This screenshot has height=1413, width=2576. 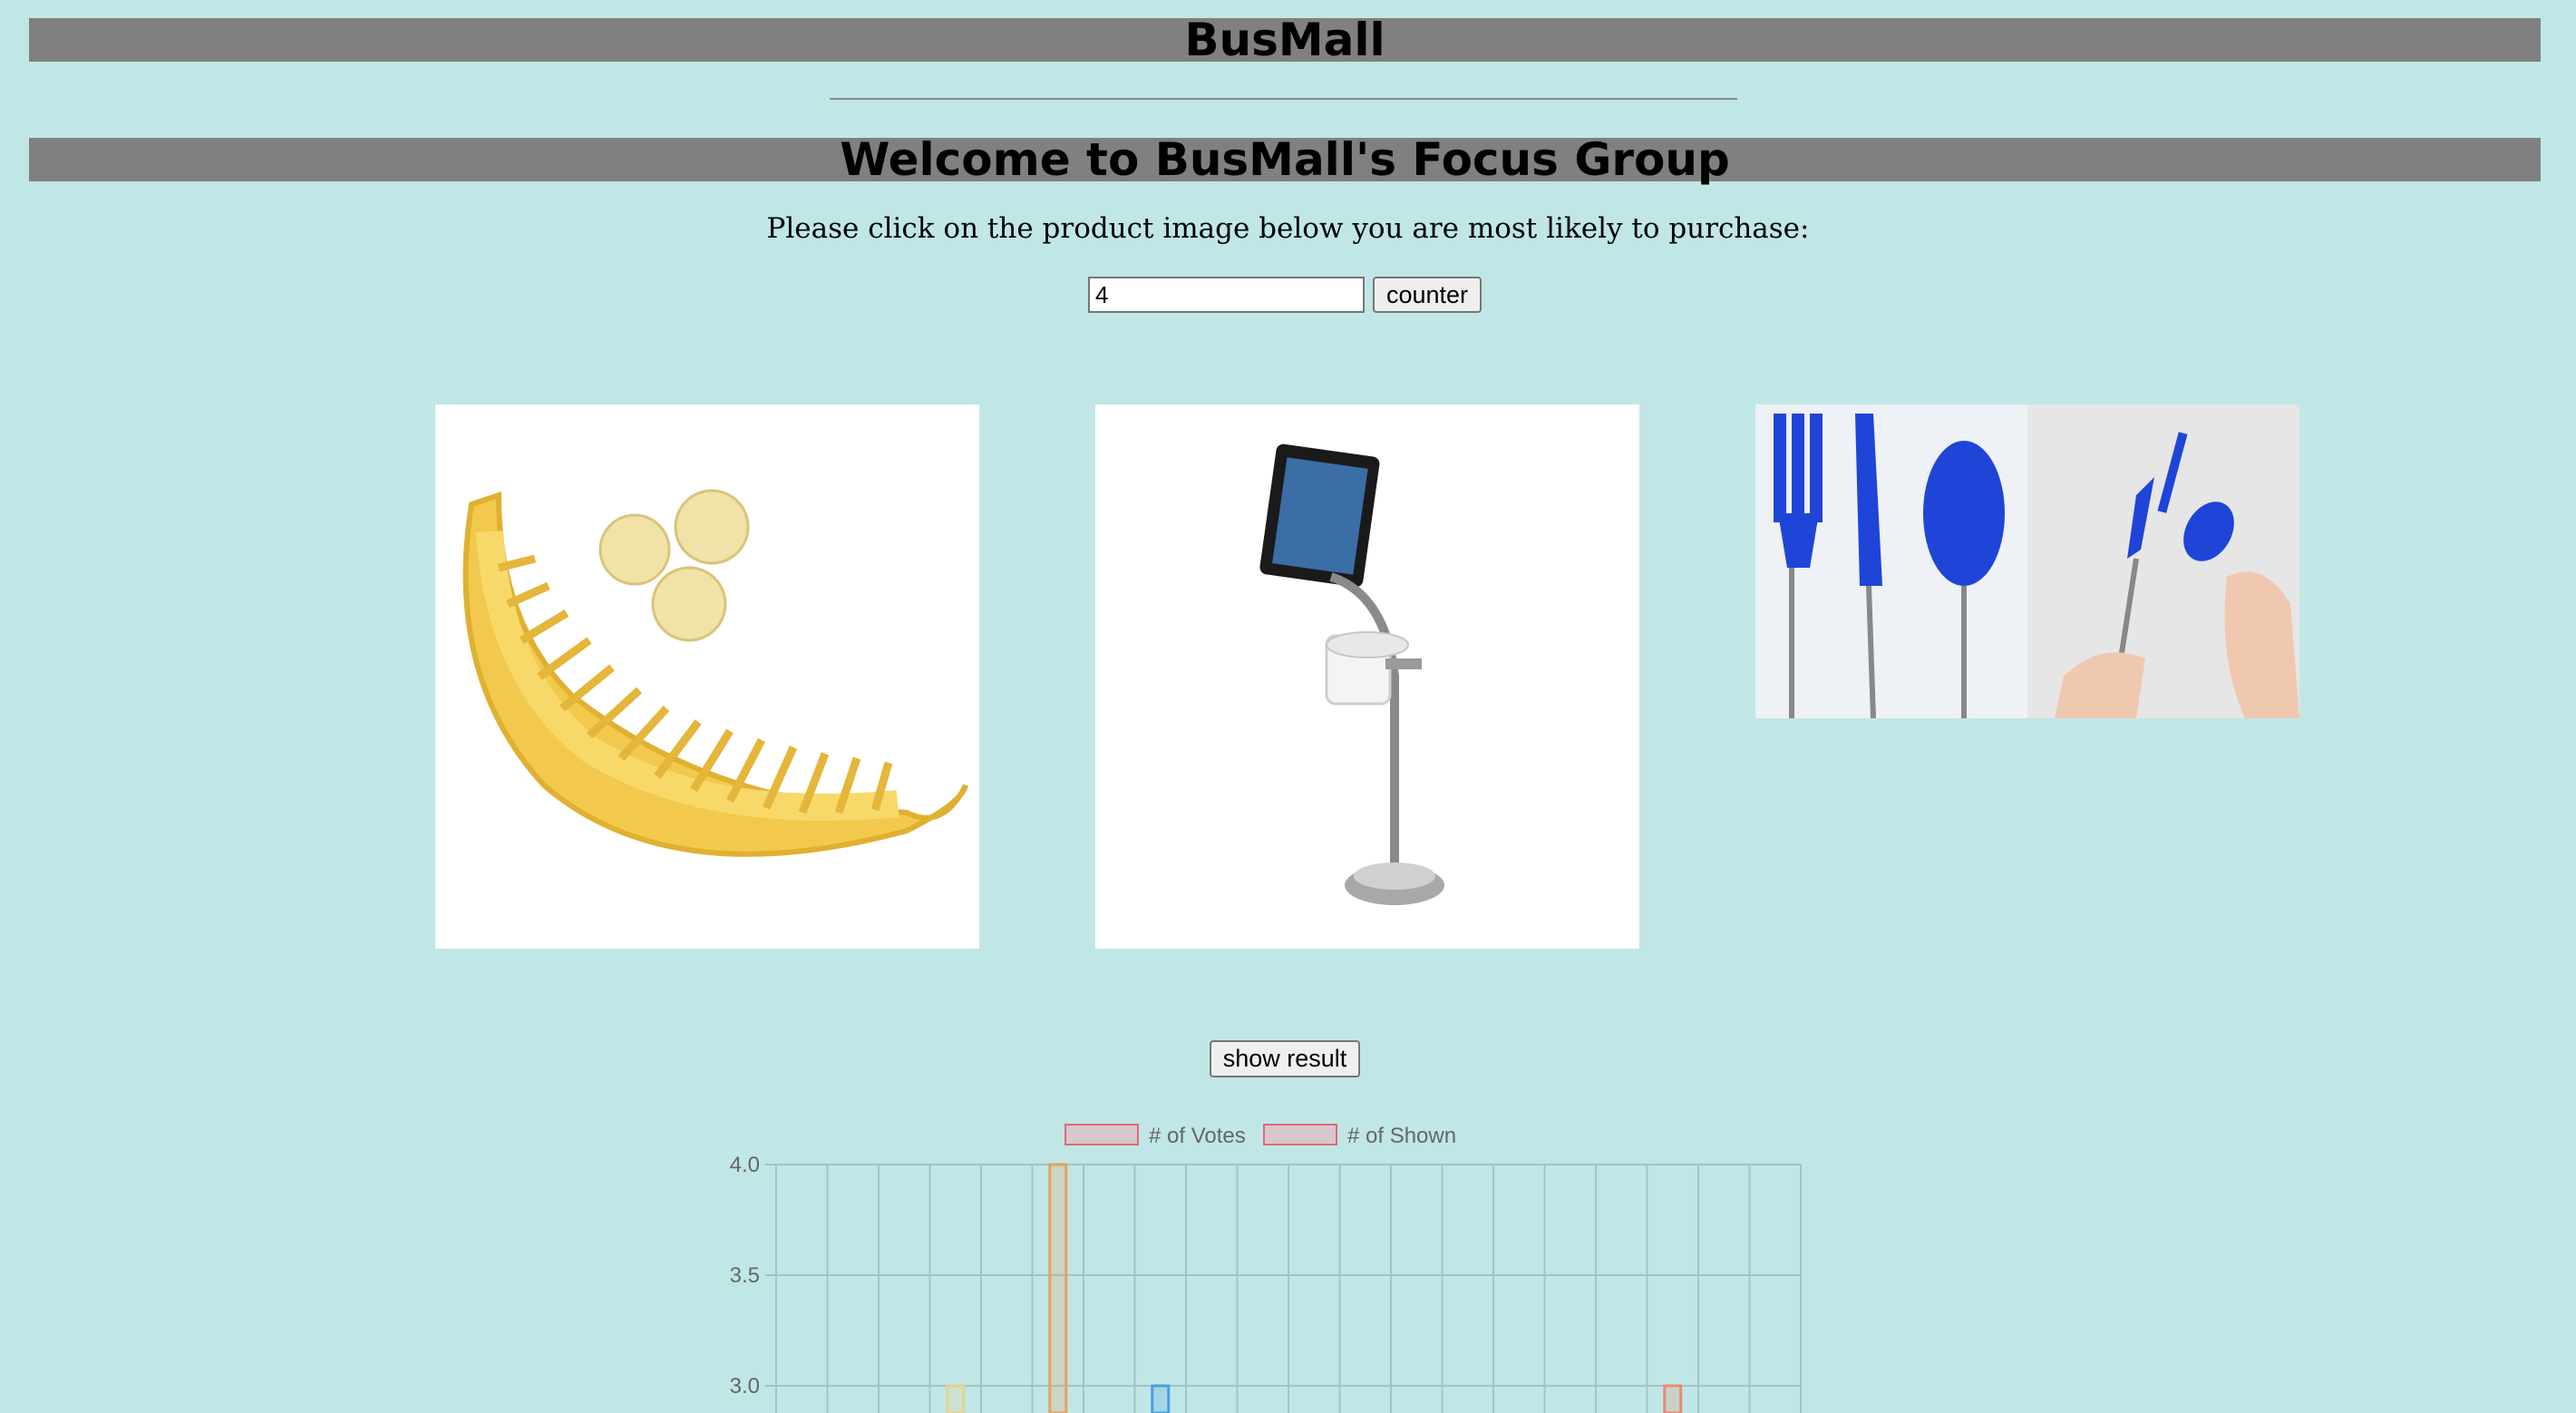 I want to click on legend-label: # of Votes, so click(x=1197, y=1136).